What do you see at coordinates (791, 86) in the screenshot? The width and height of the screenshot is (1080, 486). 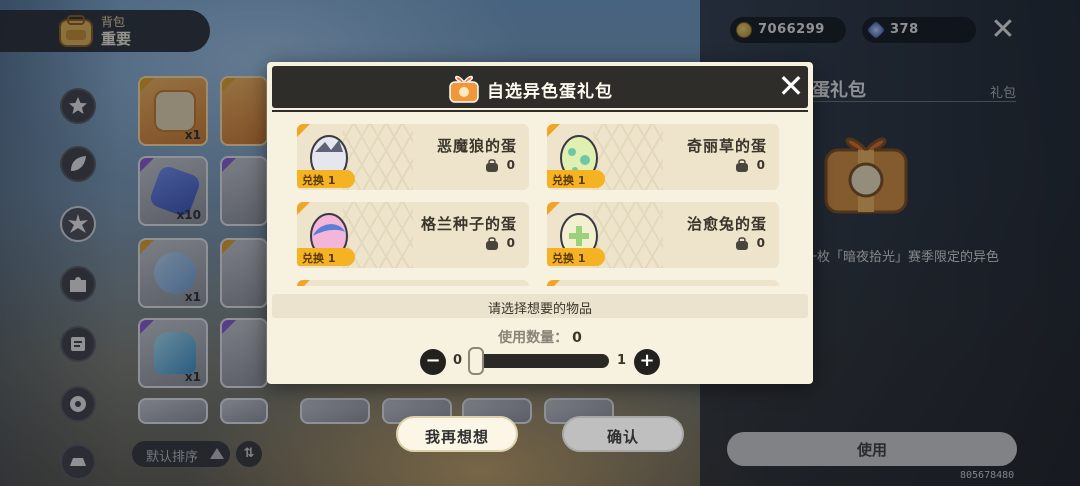 I see `dialog-close-button: ✕` at bounding box center [791, 86].